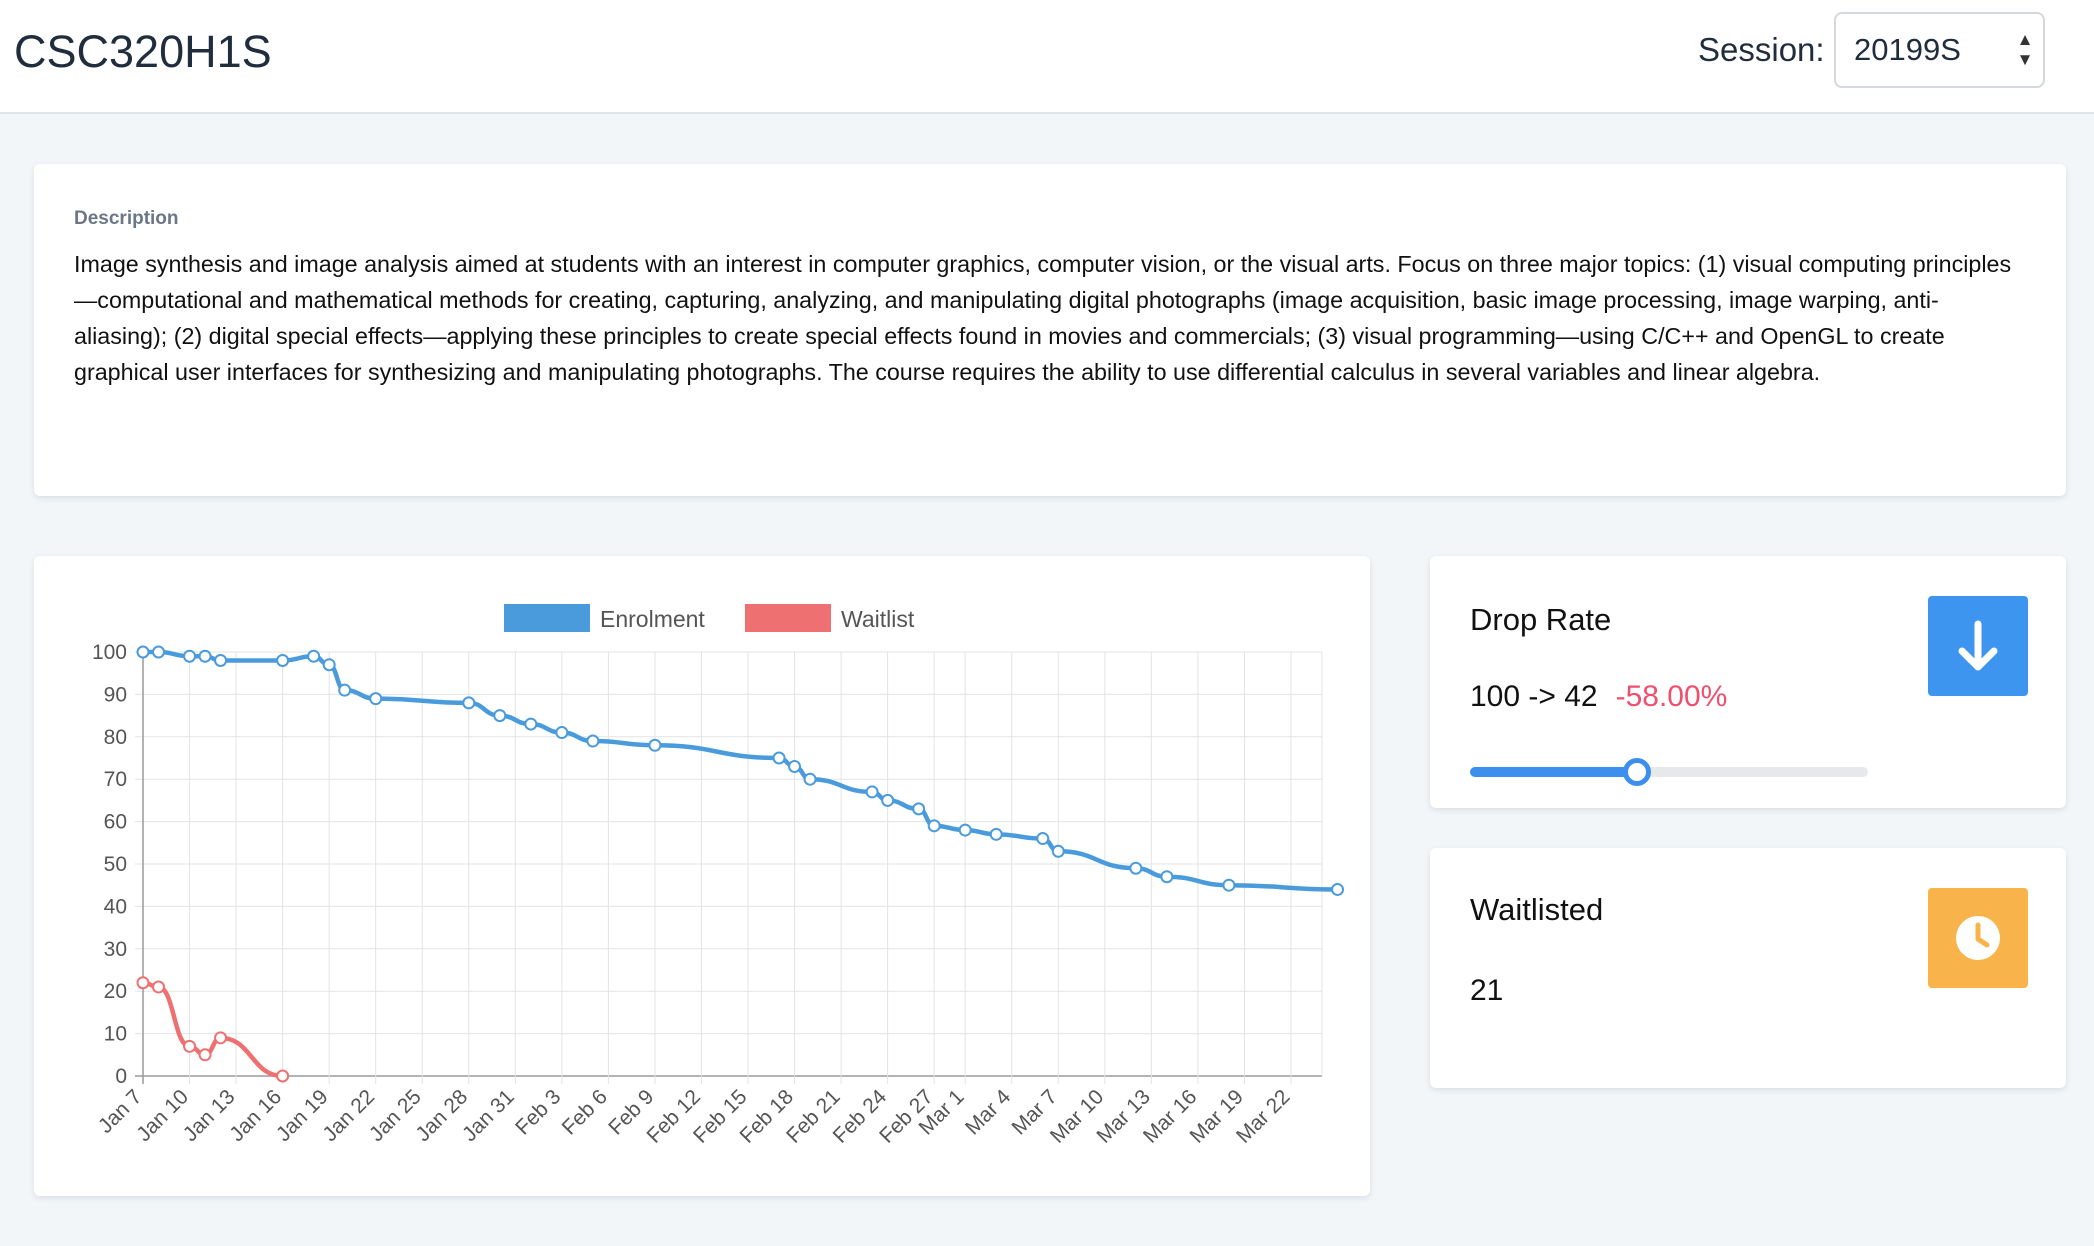 Image resolution: width=2094 pixels, height=1246 pixels. I want to click on y-tick-label: 100, so click(109, 652).